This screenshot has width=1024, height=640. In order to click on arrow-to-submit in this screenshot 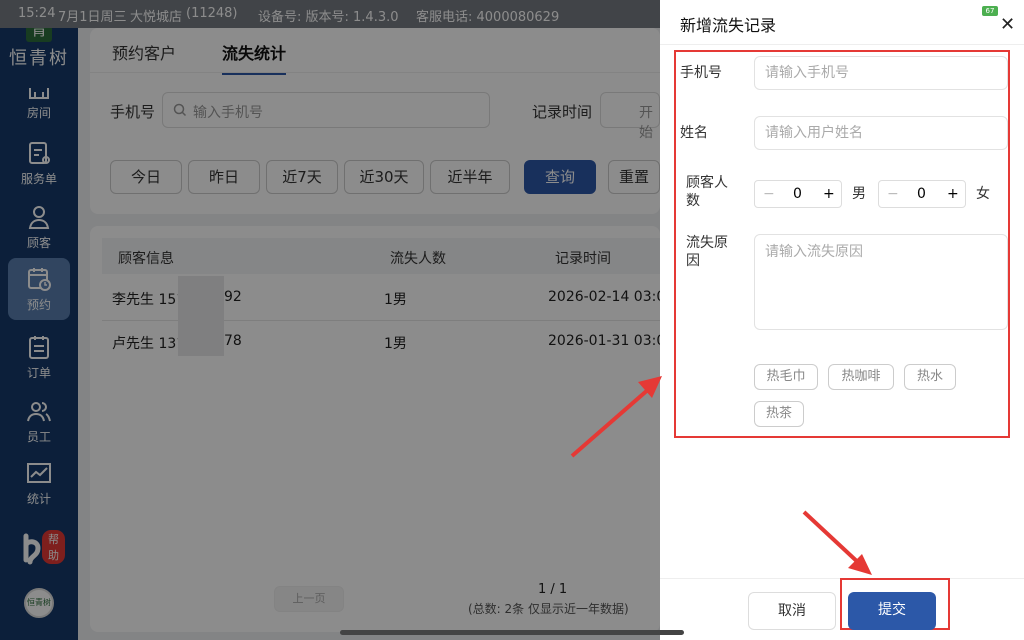, I will do `click(833, 539)`.